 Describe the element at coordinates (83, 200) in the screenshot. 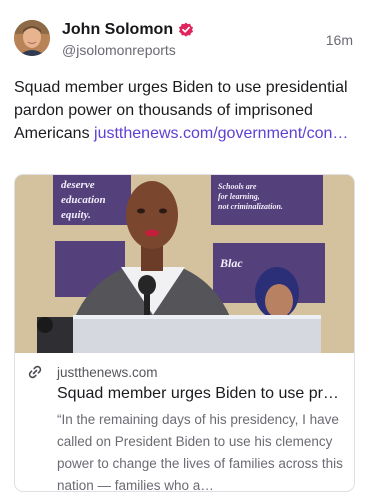

I see `svg-text: education` at that location.